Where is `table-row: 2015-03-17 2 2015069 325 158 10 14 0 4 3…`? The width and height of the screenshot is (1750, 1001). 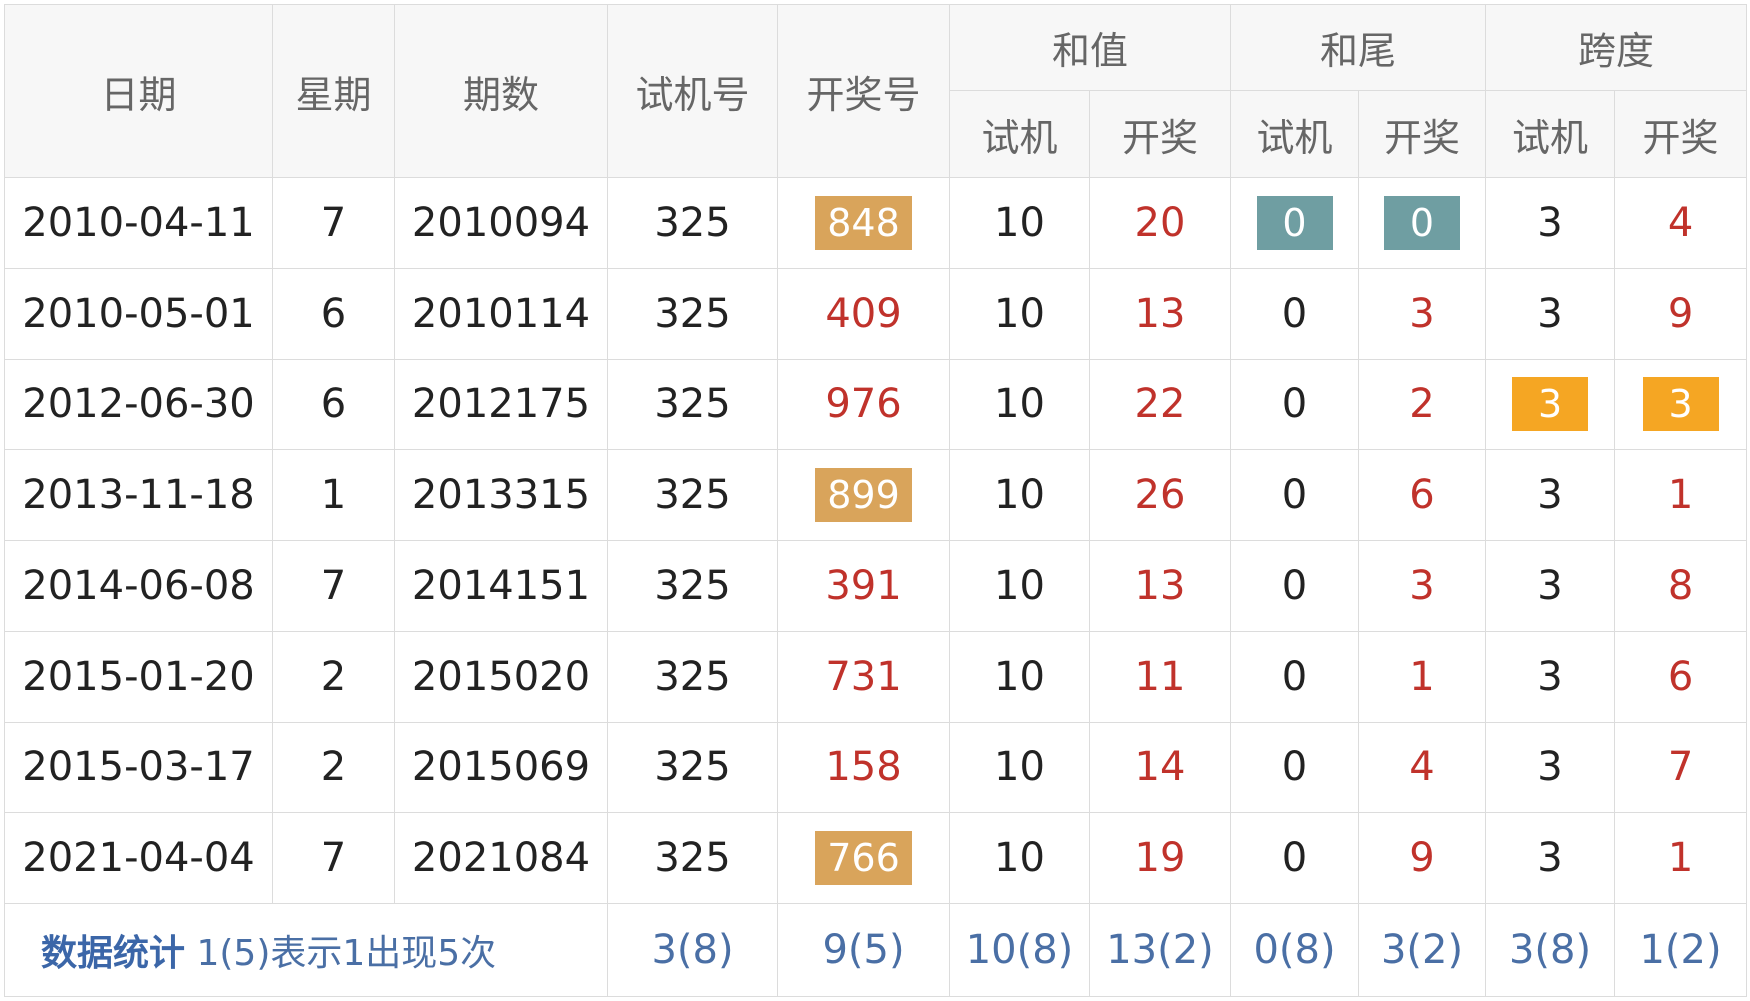 table-row: 2015-03-17 2 2015069 325 158 10 14 0 4 3… is located at coordinates (876, 767).